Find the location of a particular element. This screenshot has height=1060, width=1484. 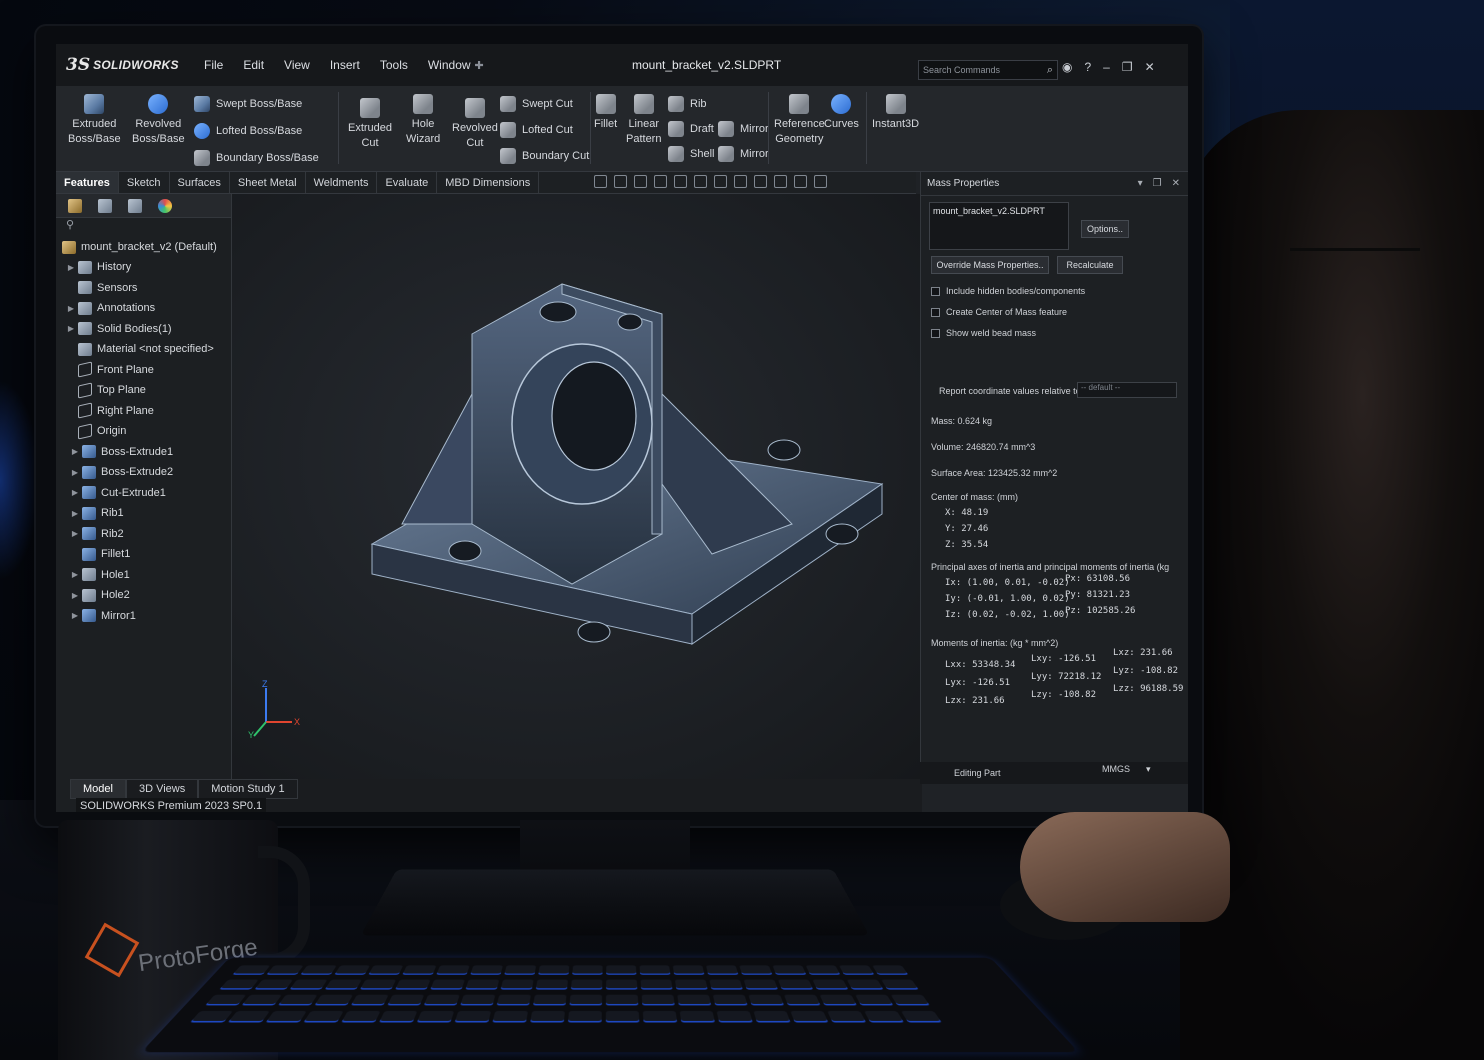

maximize-icon: ❐ is located at coordinates (1127, 67).